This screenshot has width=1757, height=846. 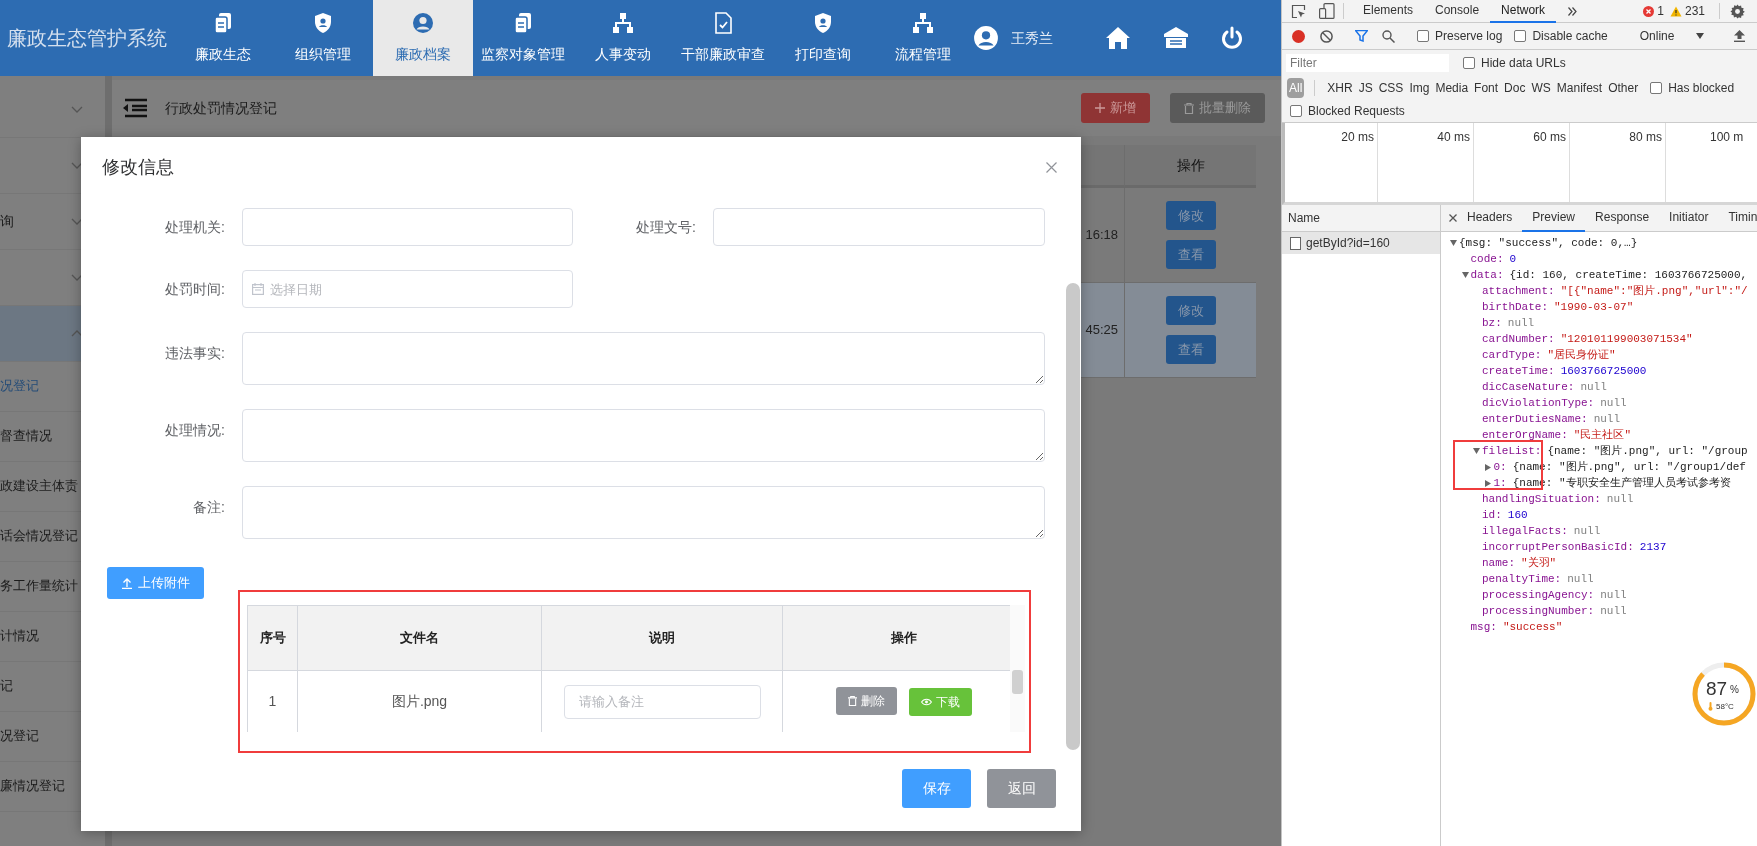 What do you see at coordinates (1452, 88) in the screenshot?
I see `type-filter: Media` at bounding box center [1452, 88].